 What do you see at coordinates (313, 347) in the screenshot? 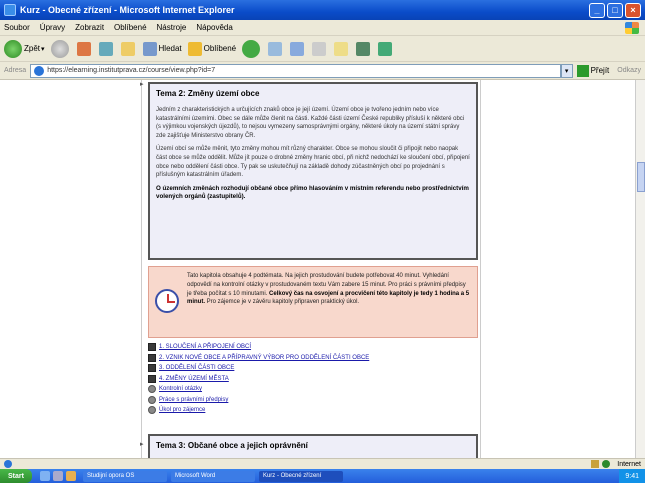
I see `list-item: 1. SLOUČENÍ A PŘIPOJENÍ OBCÍ` at bounding box center [313, 347].